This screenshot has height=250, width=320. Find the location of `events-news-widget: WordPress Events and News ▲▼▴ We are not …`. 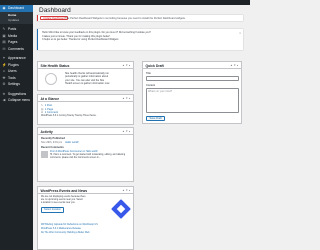

events-news-widget: WordPress Events and News ▲▼▴ We are not … is located at coordinates (85, 218).